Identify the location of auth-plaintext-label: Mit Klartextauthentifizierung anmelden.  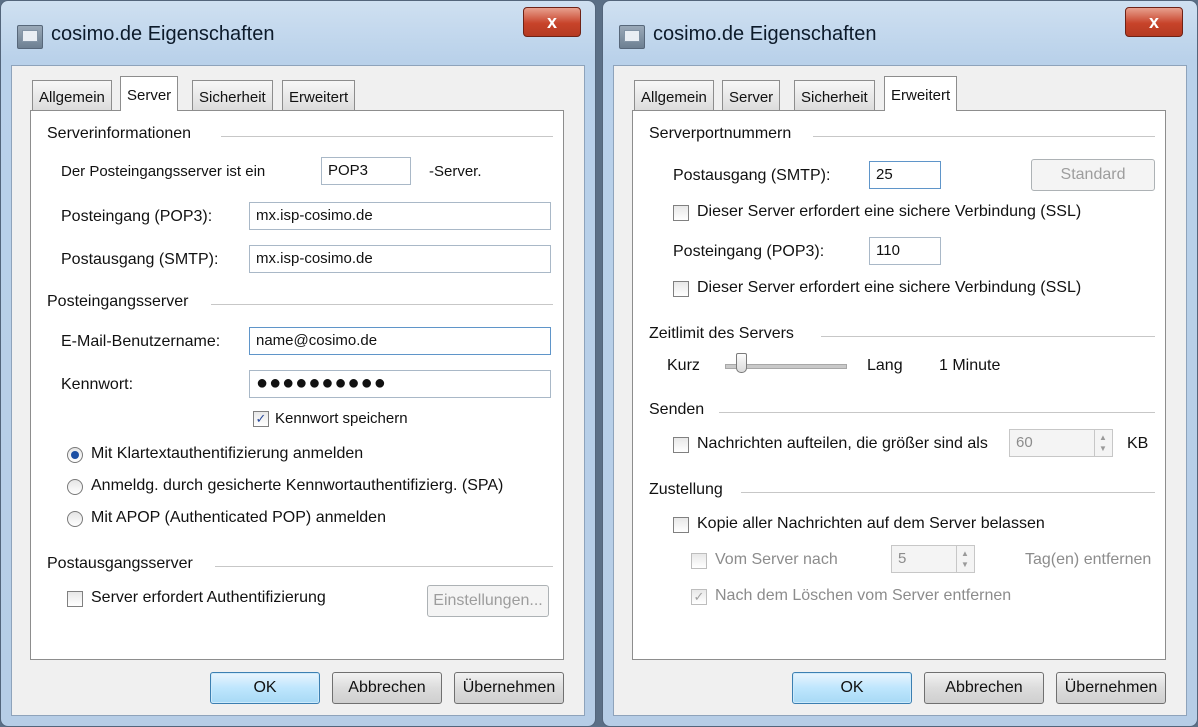
(227, 453).